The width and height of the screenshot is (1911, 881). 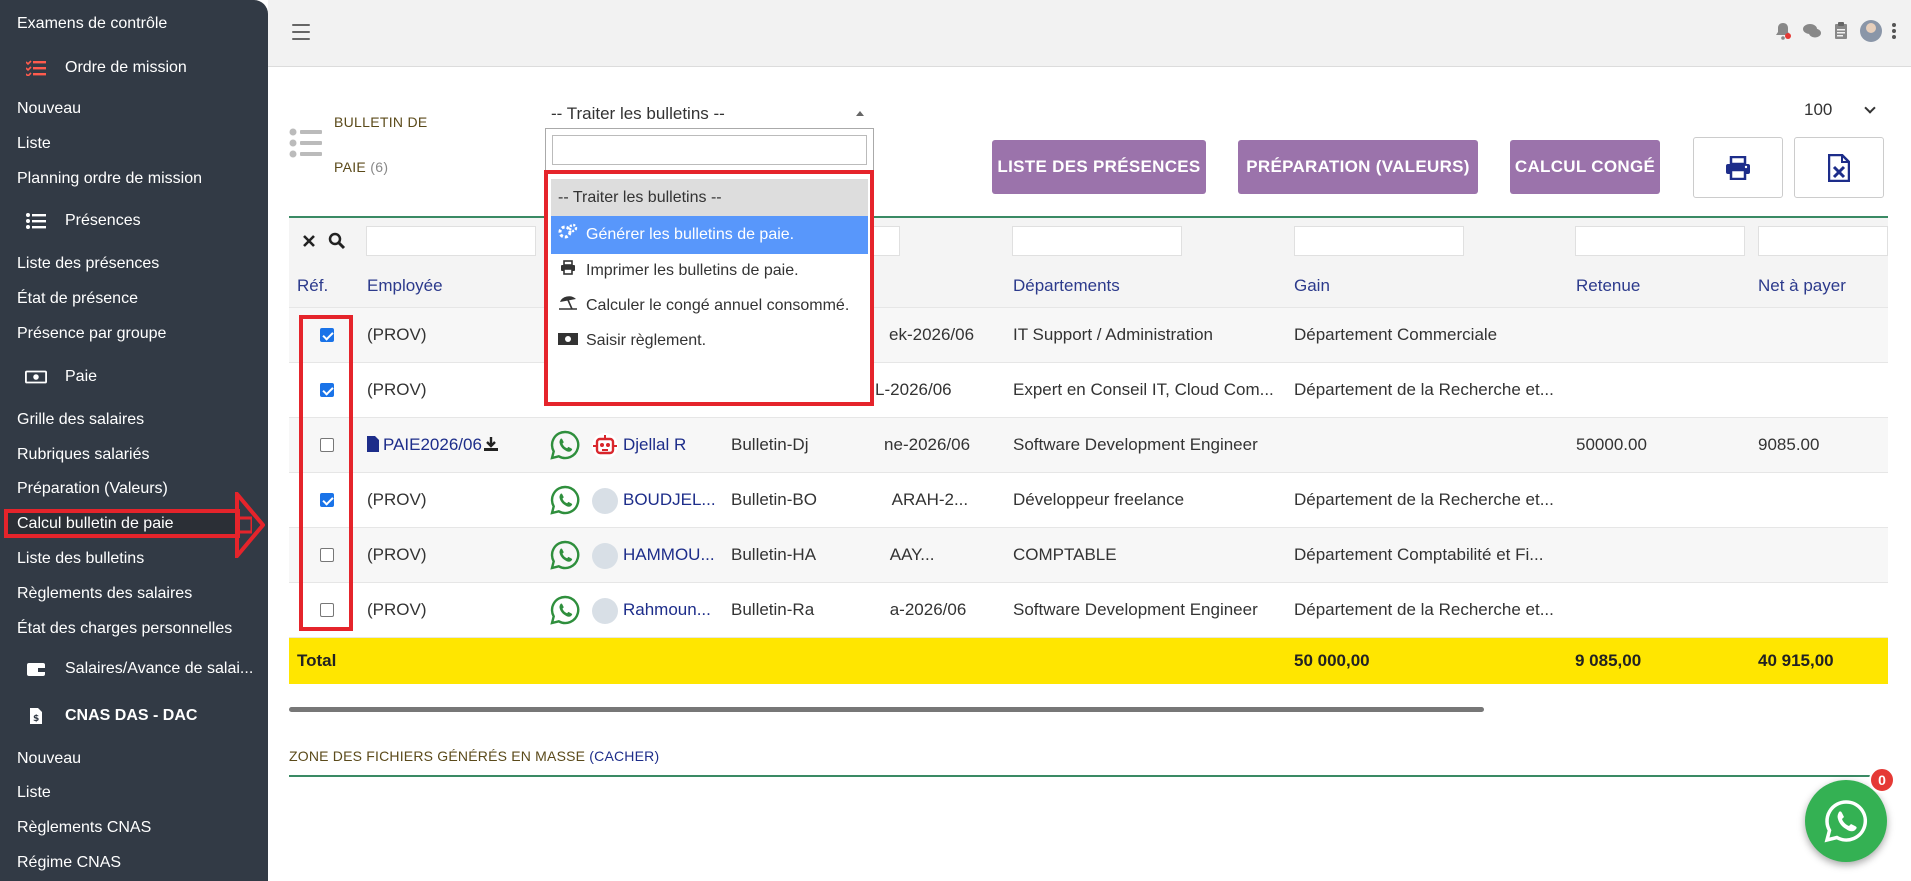 I want to click on filter-bulletin-input, so click(x=885, y=241).